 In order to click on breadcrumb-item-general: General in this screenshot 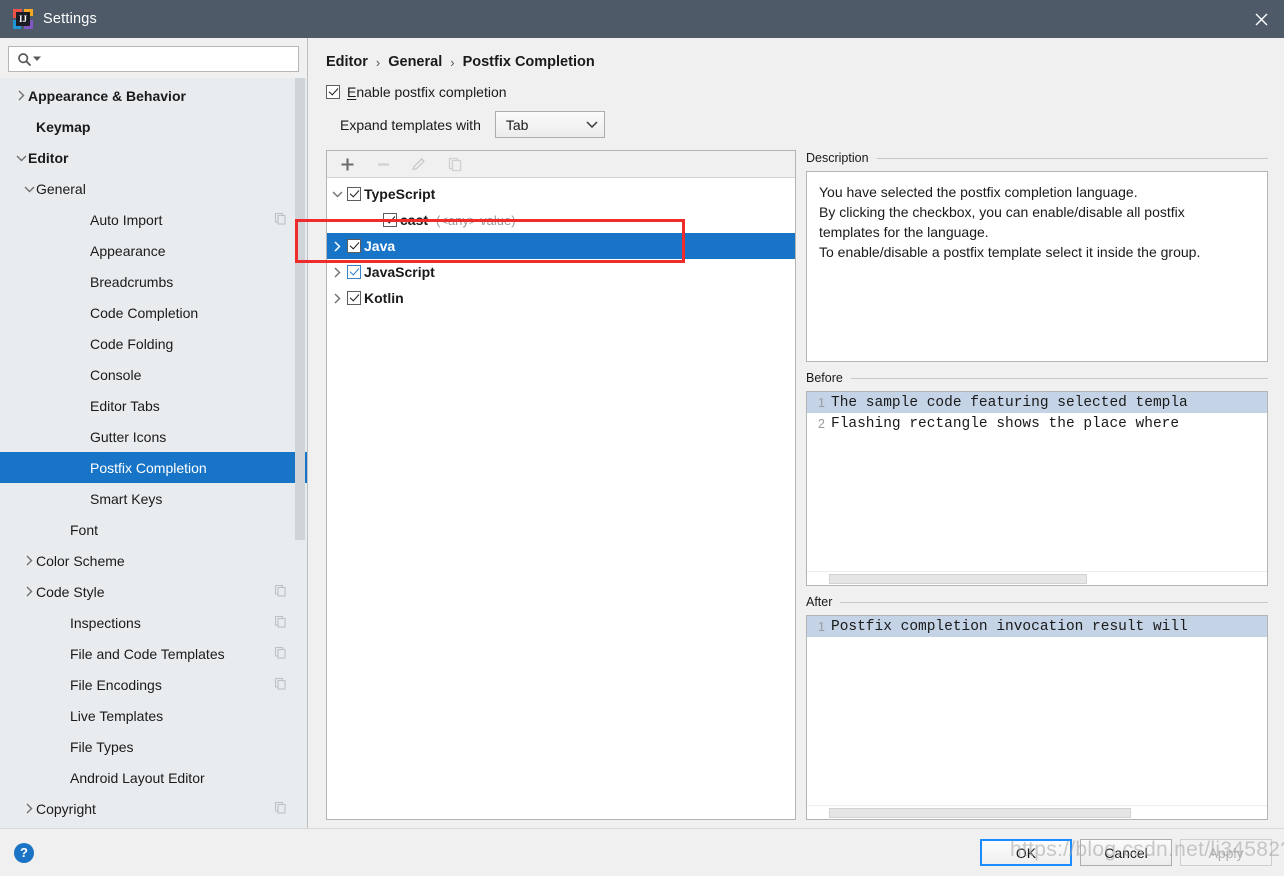, I will do `click(415, 62)`.